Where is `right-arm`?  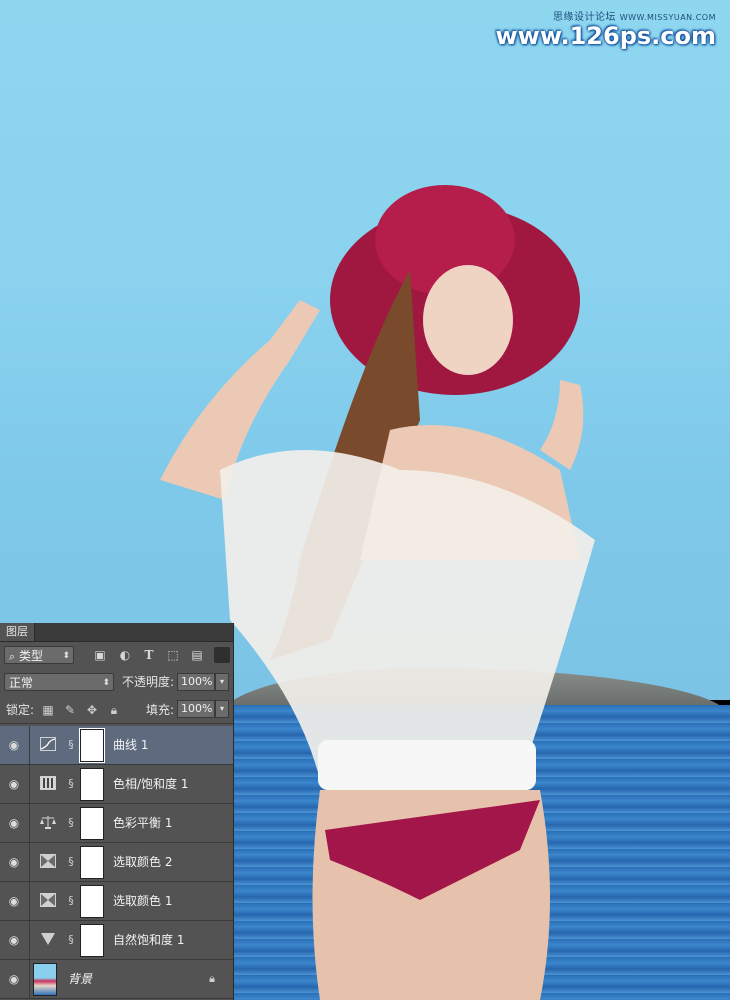
right-arm is located at coordinates (562, 425).